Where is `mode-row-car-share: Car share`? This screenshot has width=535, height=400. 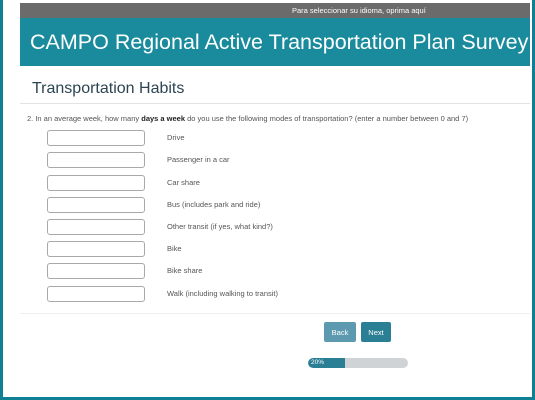
mode-row-car-share: Car share is located at coordinates (203, 183).